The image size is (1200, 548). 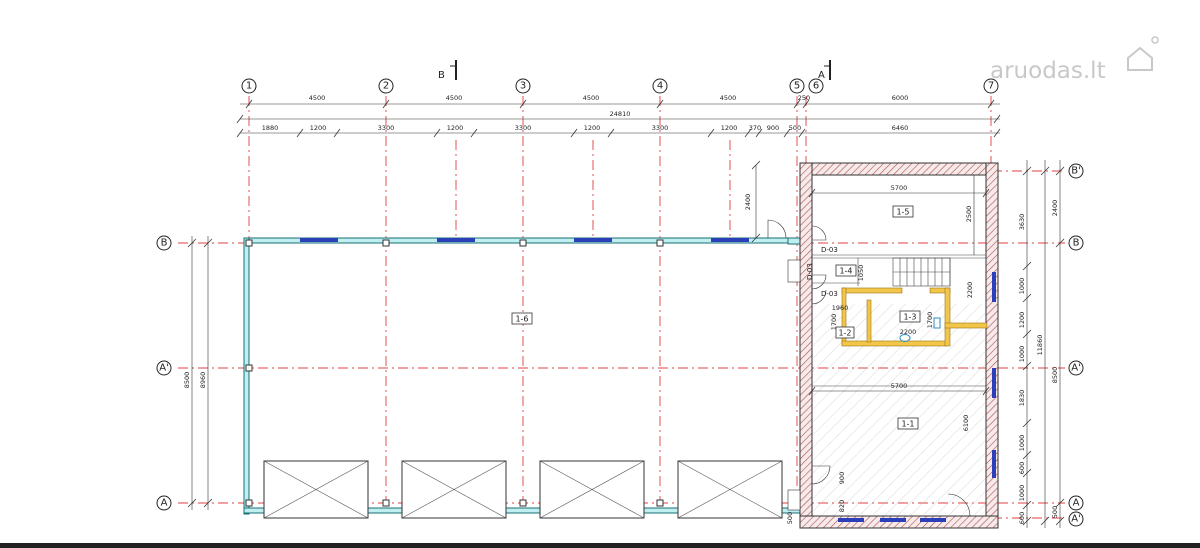 I want to click on door-tag-d03-c: D-03, so click(x=810, y=271).